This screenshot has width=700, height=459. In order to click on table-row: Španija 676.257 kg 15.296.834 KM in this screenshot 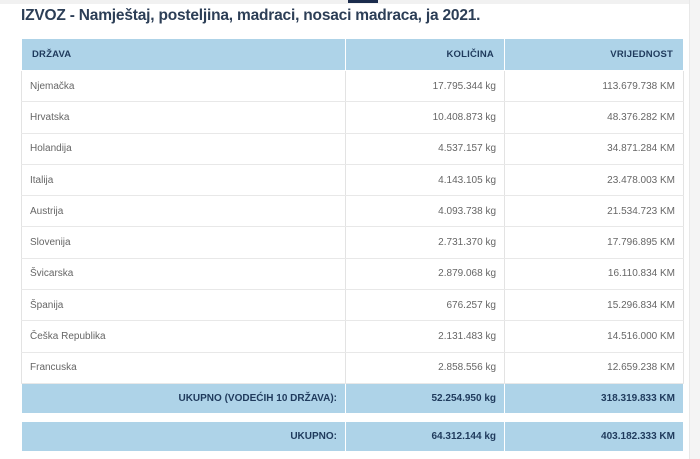, I will do `click(352, 305)`.